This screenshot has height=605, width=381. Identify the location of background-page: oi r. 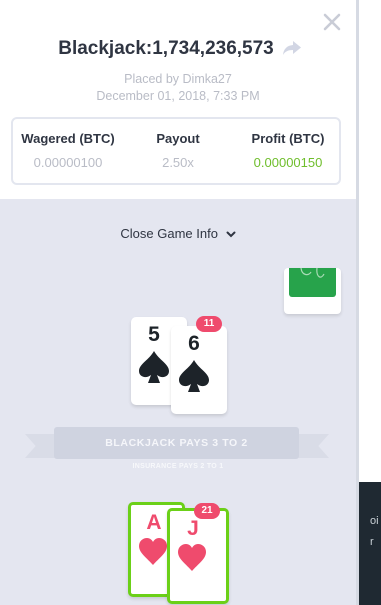
(368, 302).